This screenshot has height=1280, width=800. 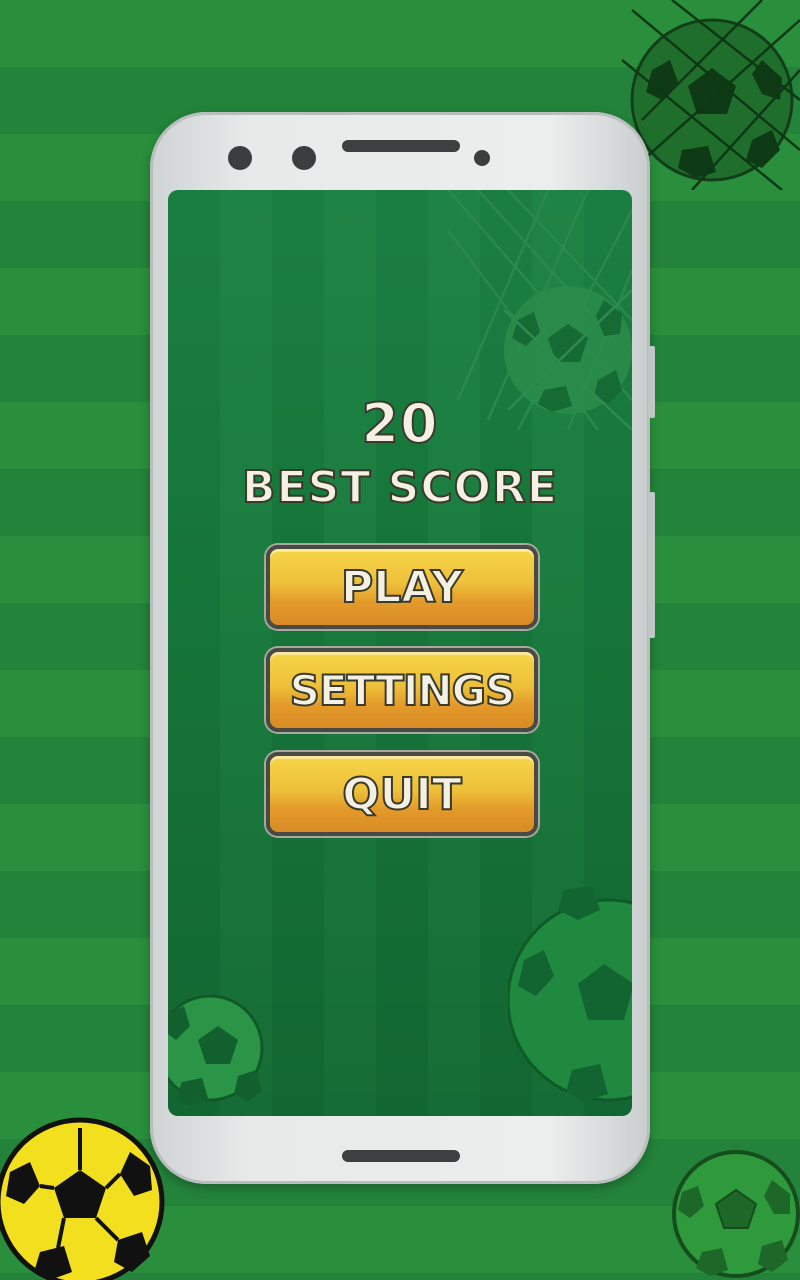 What do you see at coordinates (401, 146) in the screenshot?
I see `phone-speaker` at bounding box center [401, 146].